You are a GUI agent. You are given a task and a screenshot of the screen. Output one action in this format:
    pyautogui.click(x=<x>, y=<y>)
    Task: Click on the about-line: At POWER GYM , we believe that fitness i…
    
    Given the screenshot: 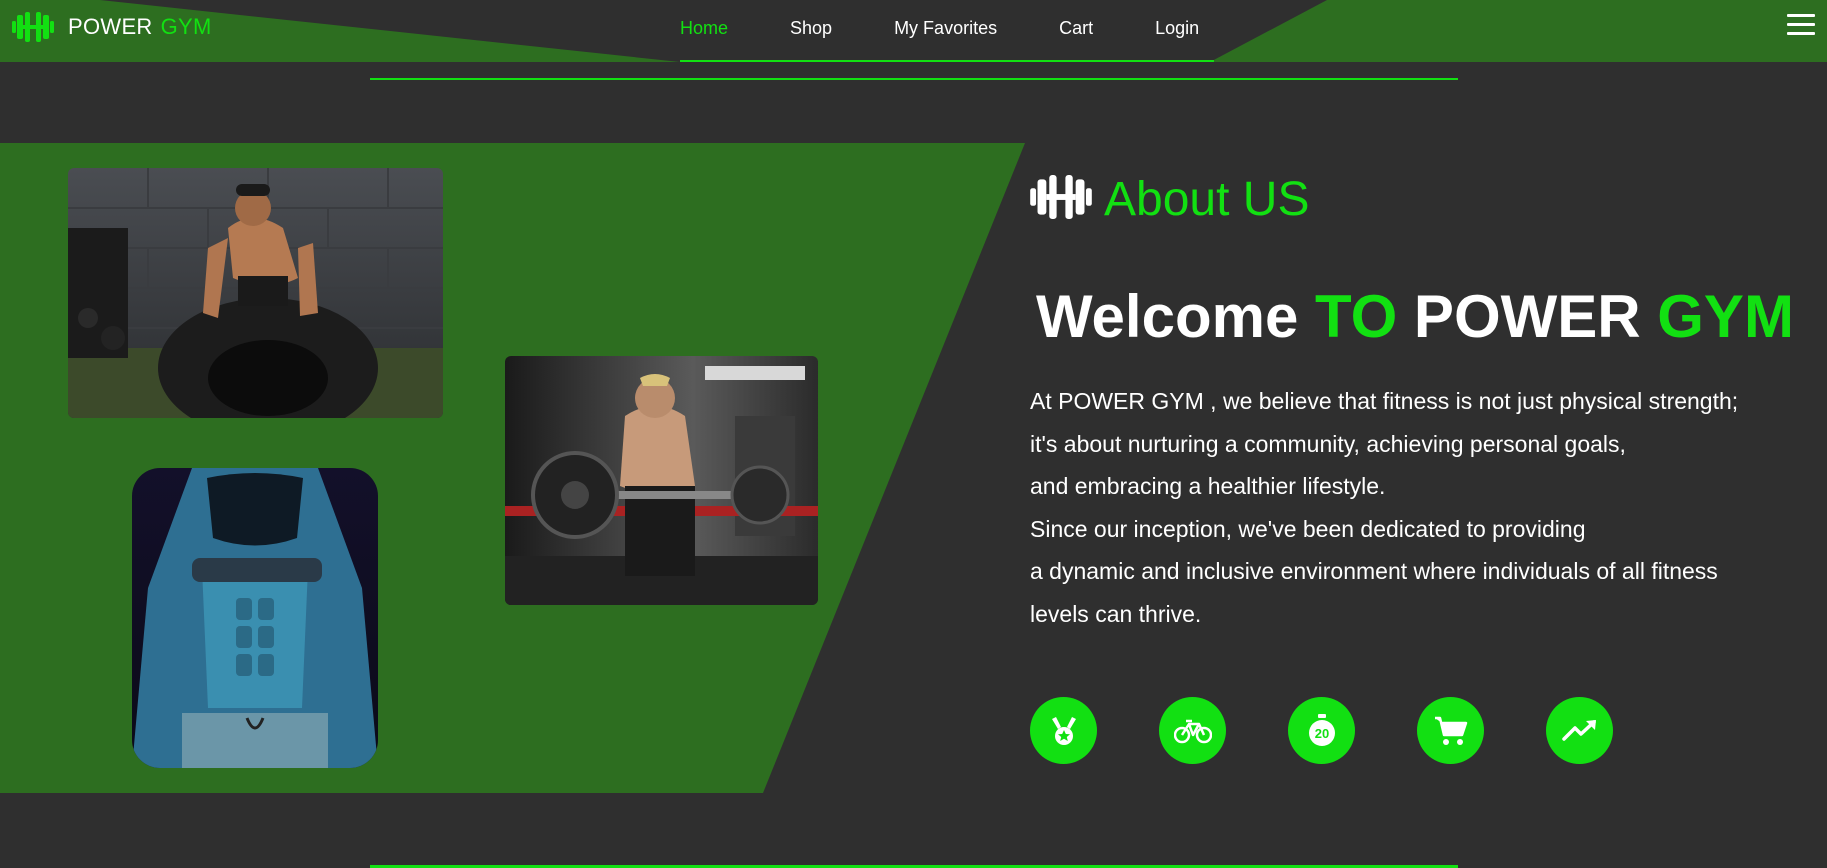 What is the action you would take?
    pyautogui.click(x=1384, y=401)
    